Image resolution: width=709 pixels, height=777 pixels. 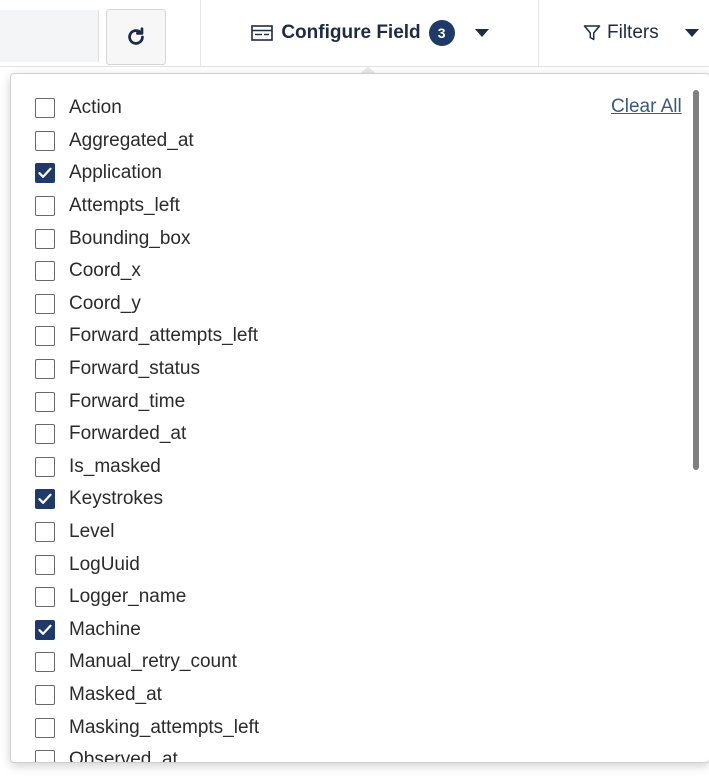 What do you see at coordinates (315, 369) in the screenshot?
I see `field-option: Forward_status` at bounding box center [315, 369].